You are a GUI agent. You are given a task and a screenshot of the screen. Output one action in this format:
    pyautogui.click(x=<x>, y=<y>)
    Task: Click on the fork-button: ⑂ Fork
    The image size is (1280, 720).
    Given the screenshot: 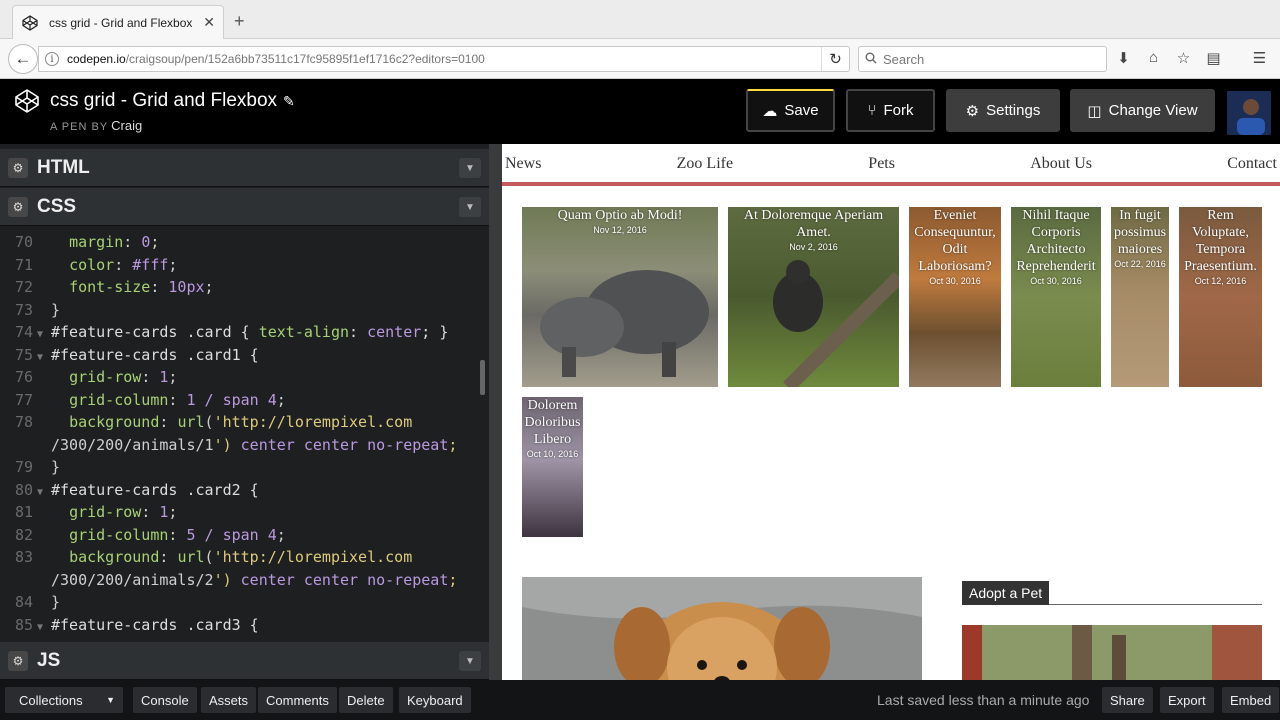 What is the action you would take?
    pyautogui.click(x=890, y=110)
    